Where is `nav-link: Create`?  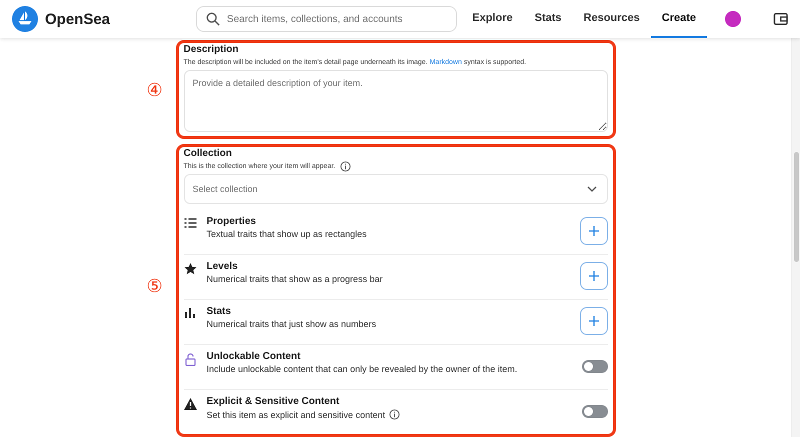
nav-link: Create is located at coordinates (679, 19).